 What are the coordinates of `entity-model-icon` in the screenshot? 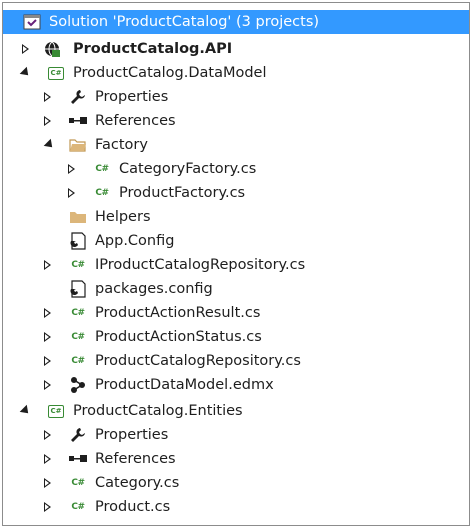 It's located at (78, 385).